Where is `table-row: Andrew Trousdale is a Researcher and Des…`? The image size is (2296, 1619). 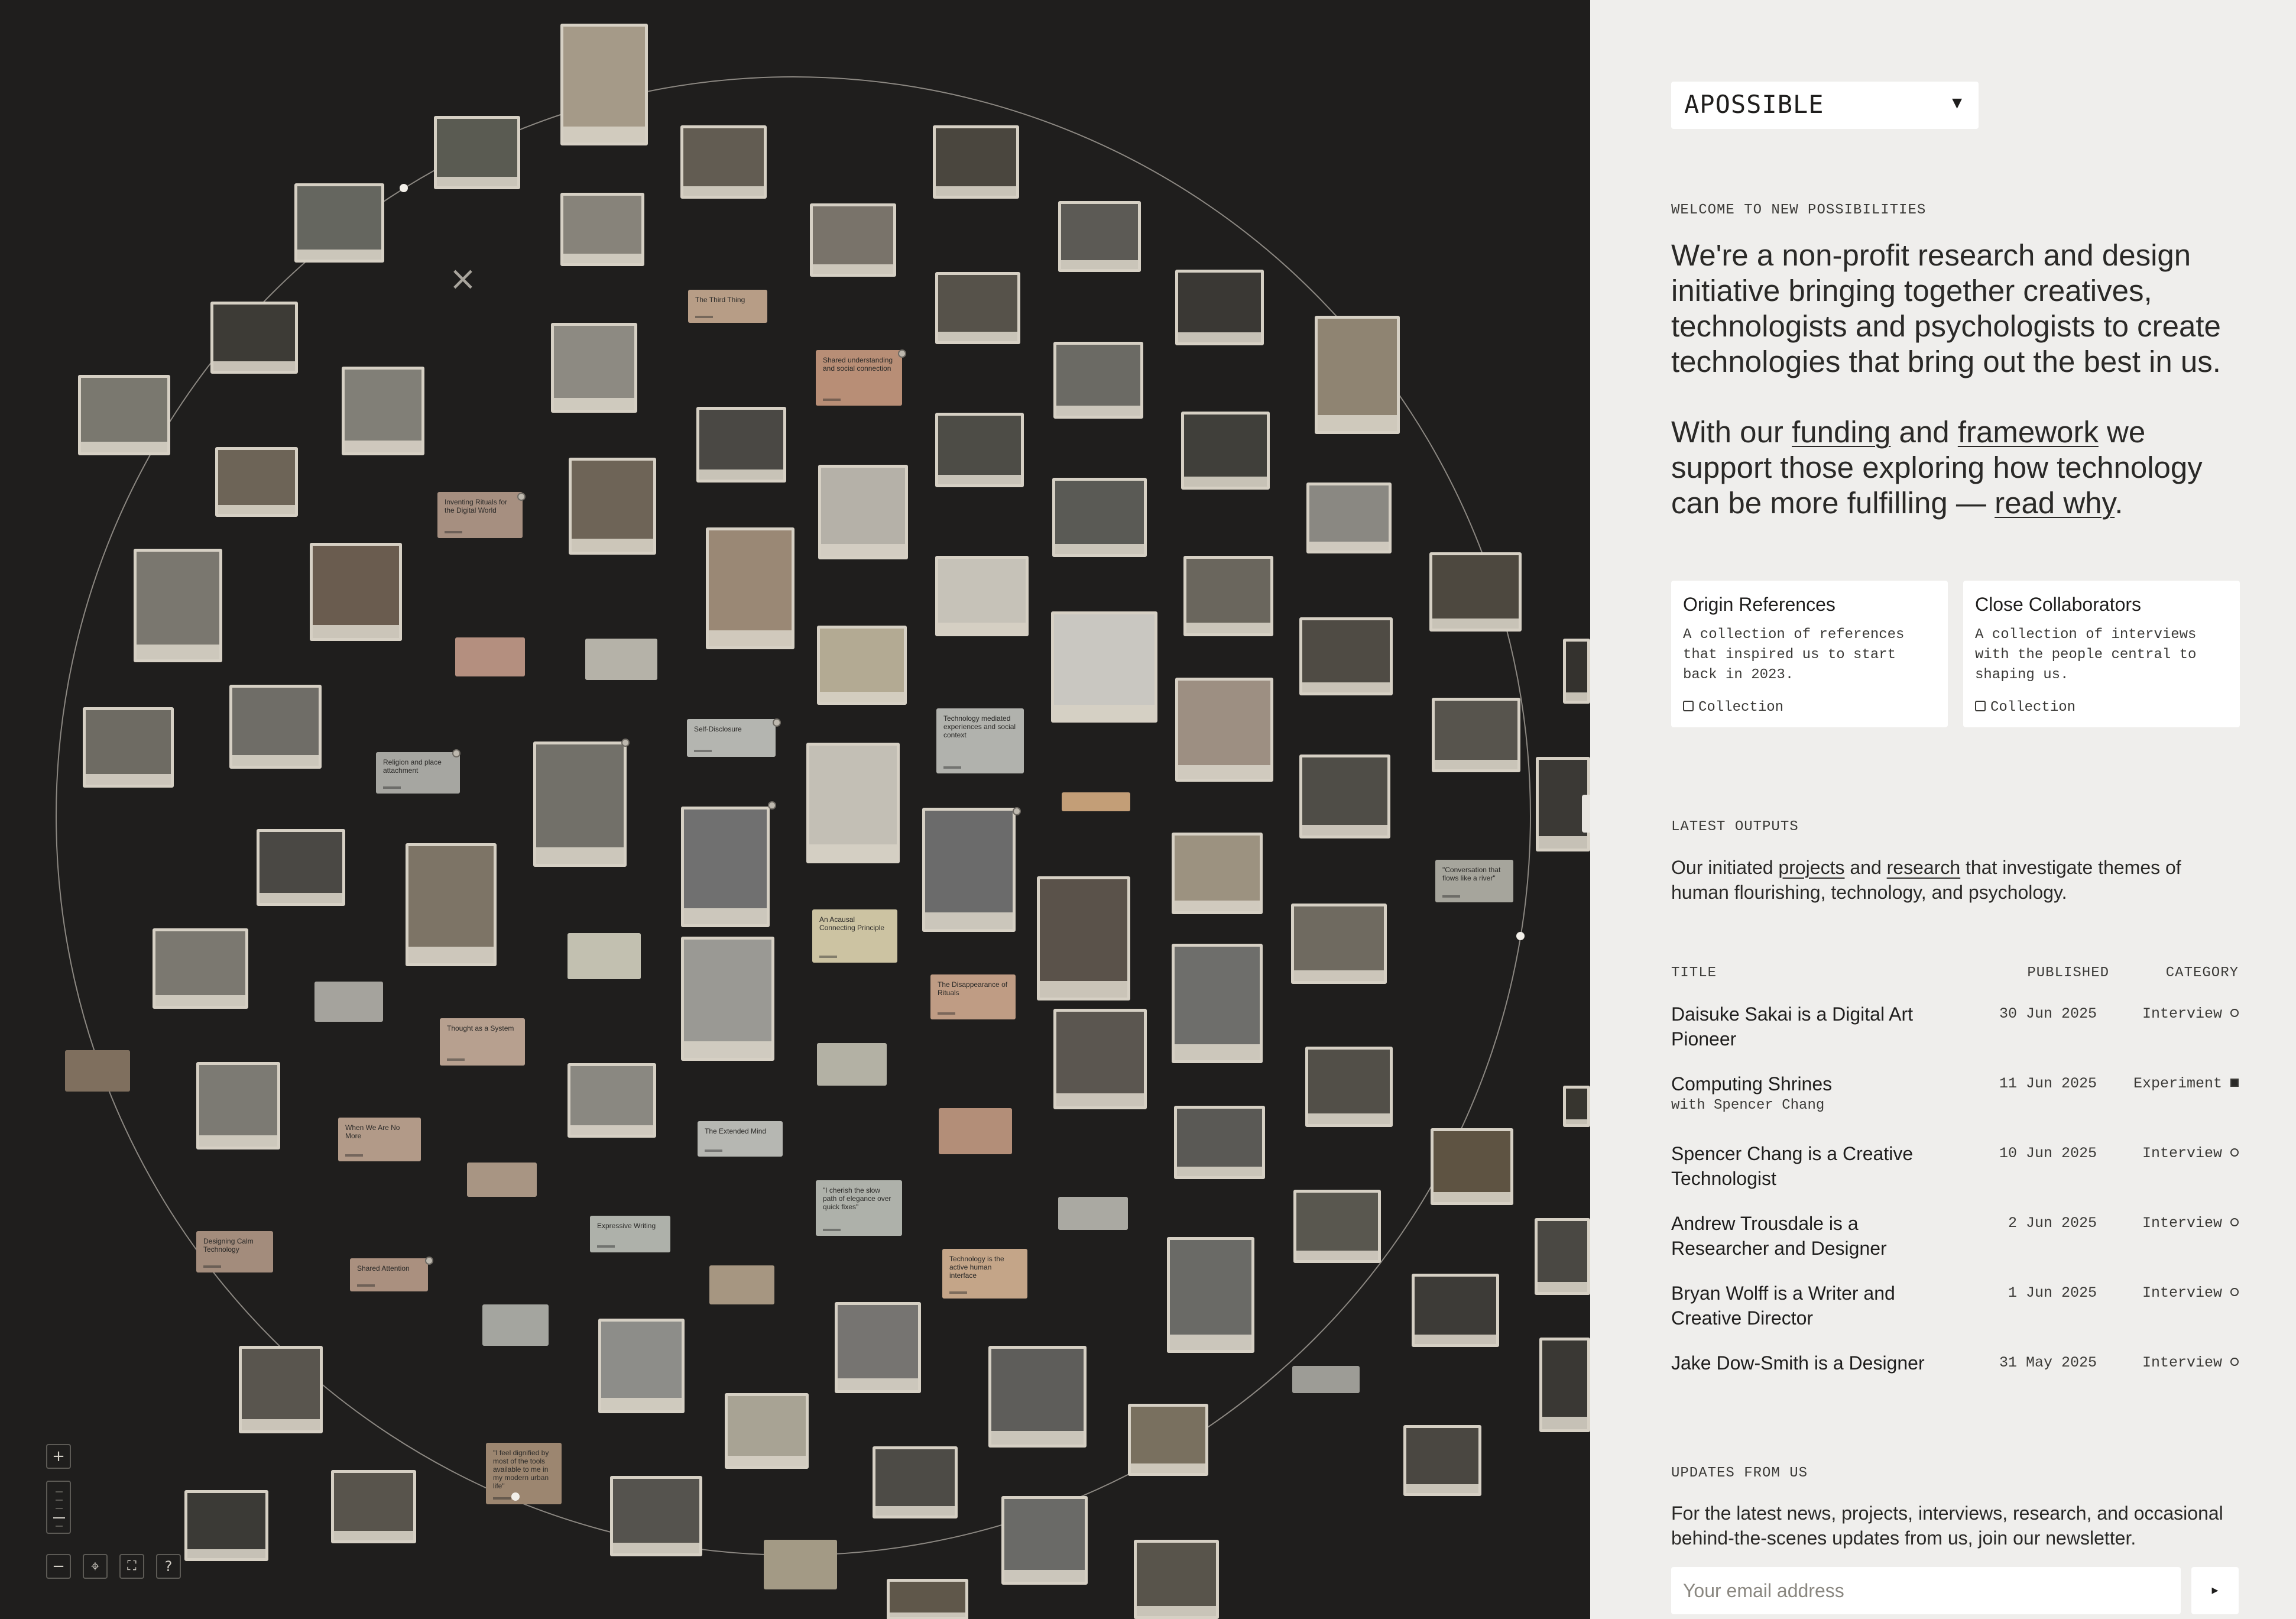
table-row: Andrew Trousdale is a Researcher and Des… is located at coordinates (1955, 1243).